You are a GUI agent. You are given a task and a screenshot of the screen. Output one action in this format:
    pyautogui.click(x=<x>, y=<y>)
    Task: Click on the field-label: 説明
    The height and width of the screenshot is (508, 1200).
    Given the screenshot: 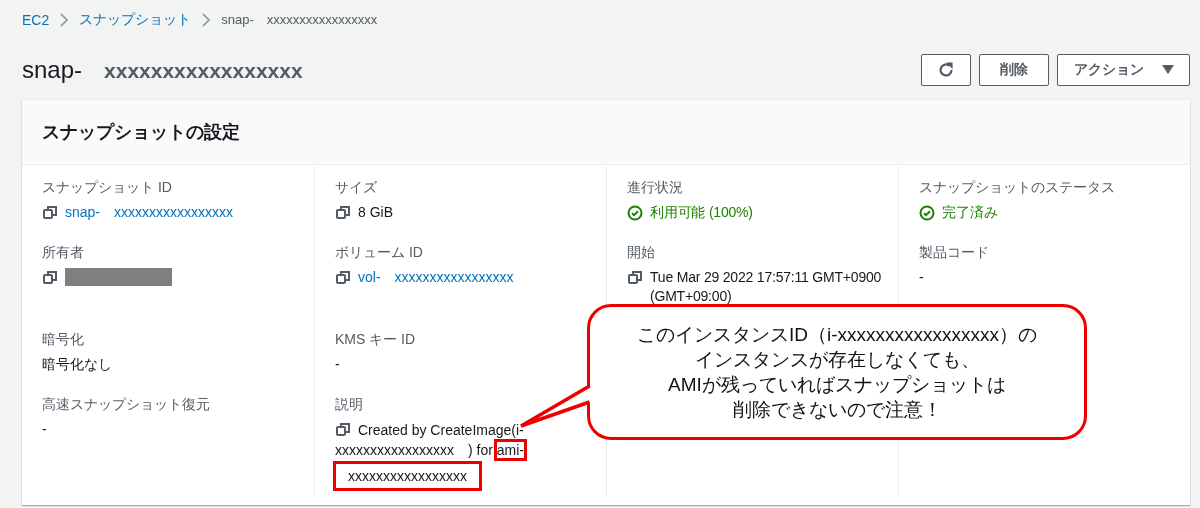 What is the action you would take?
    pyautogui.click(x=349, y=405)
    